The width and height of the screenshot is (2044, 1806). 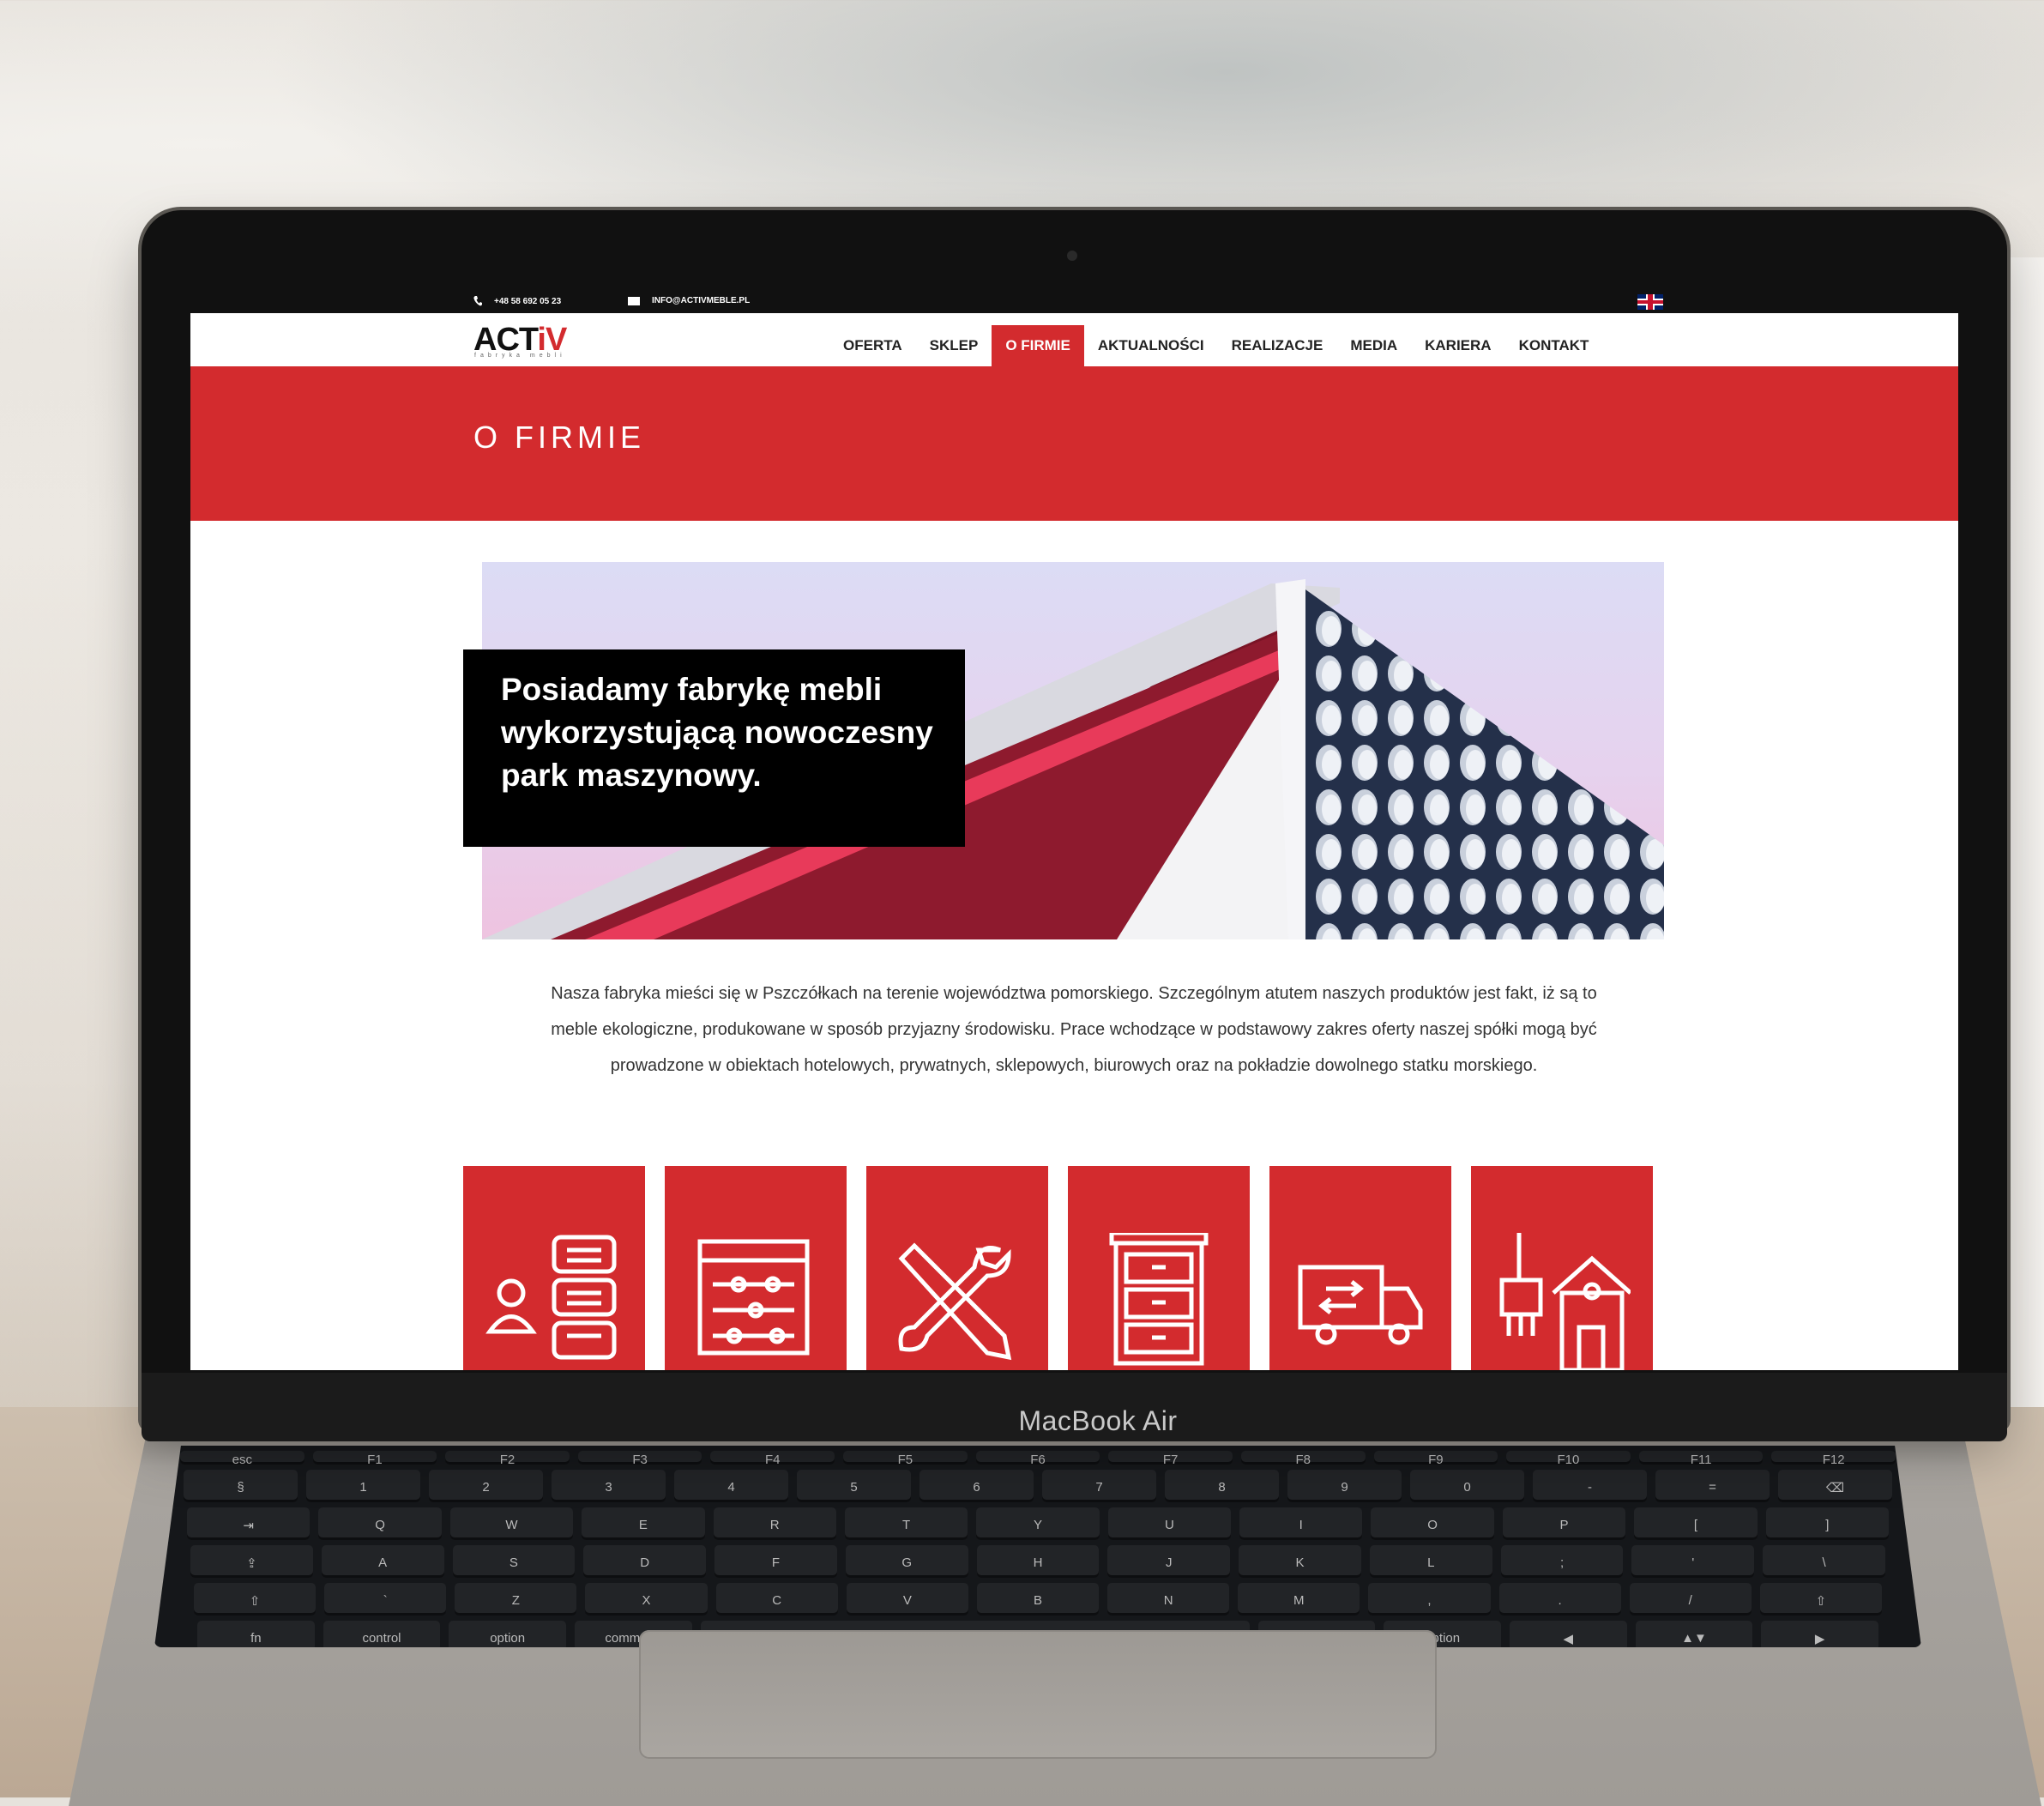 What do you see at coordinates (516, 1600) in the screenshot?
I see `key: Z` at bounding box center [516, 1600].